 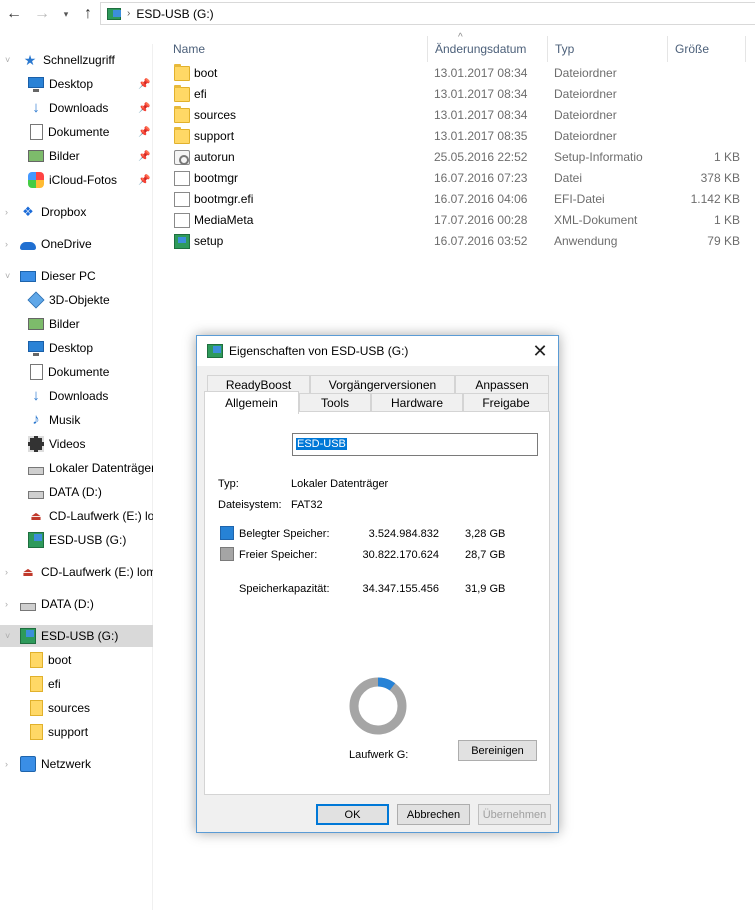 What do you see at coordinates (76, 420) in the screenshot?
I see `sidebar-item-music: ♪ Musik` at bounding box center [76, 420].